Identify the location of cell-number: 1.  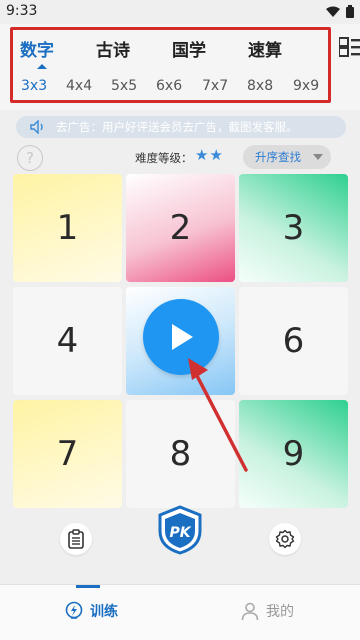
(67, 228).